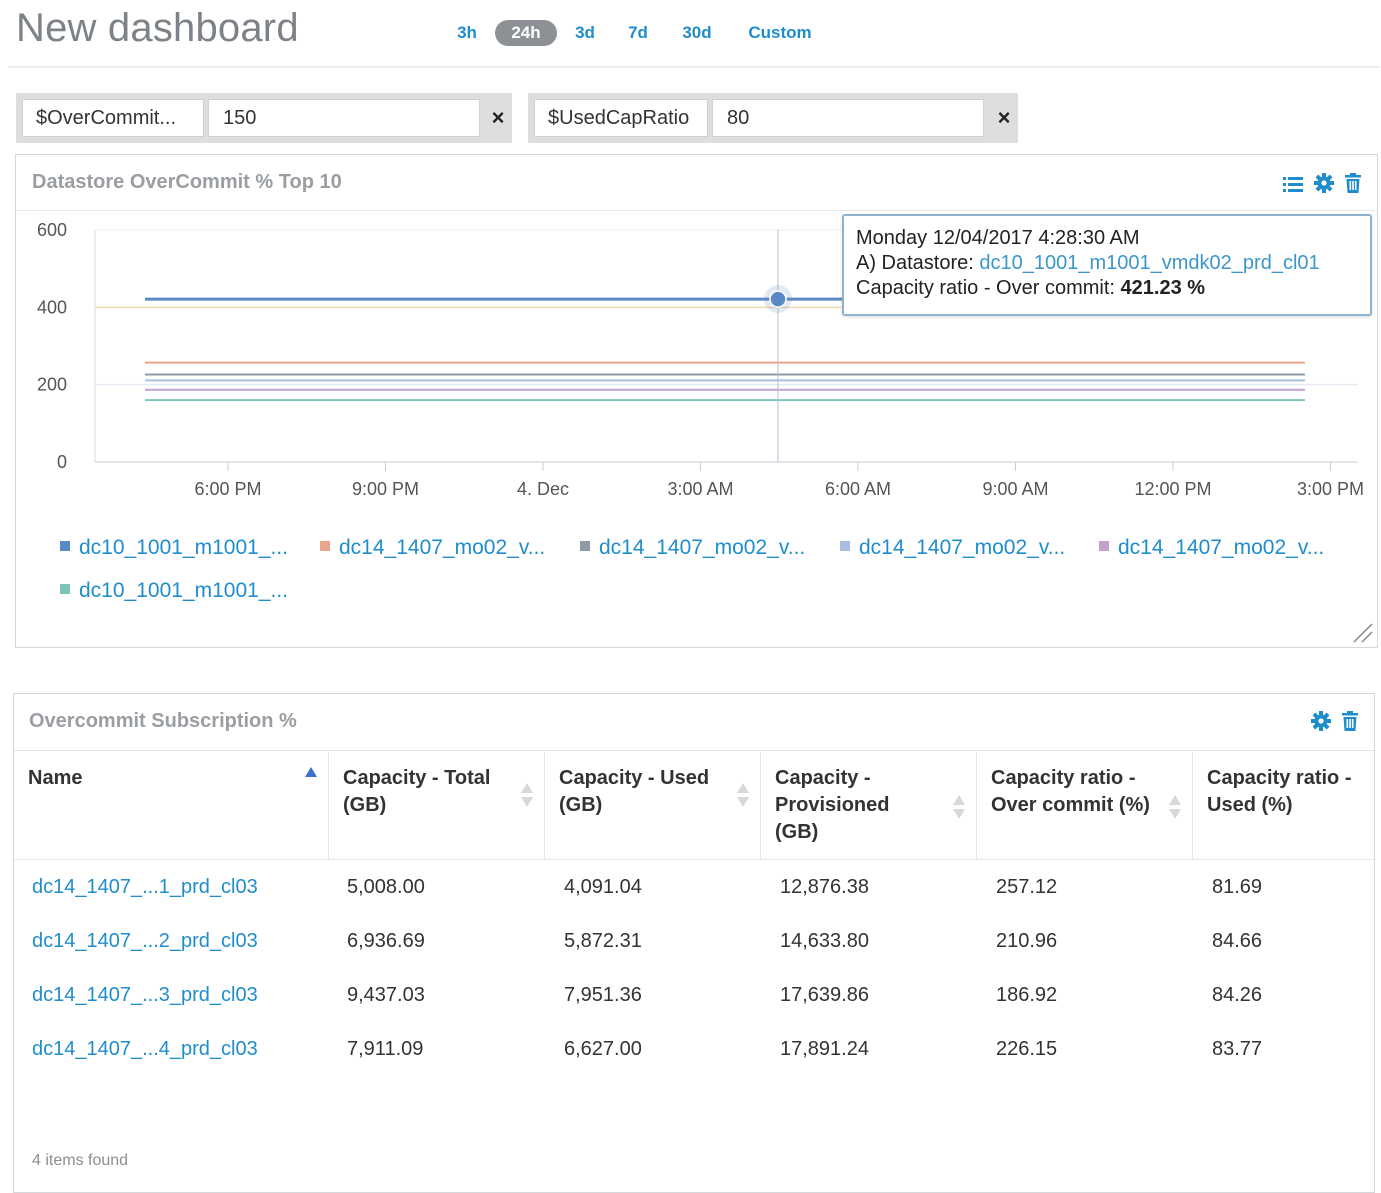  Describe the element at coordinates (1149, 263) in the screenshot. I see `tooltip-datastore-value: dc10_1001_m1001_vmdk02_prd_cl01` at that location.